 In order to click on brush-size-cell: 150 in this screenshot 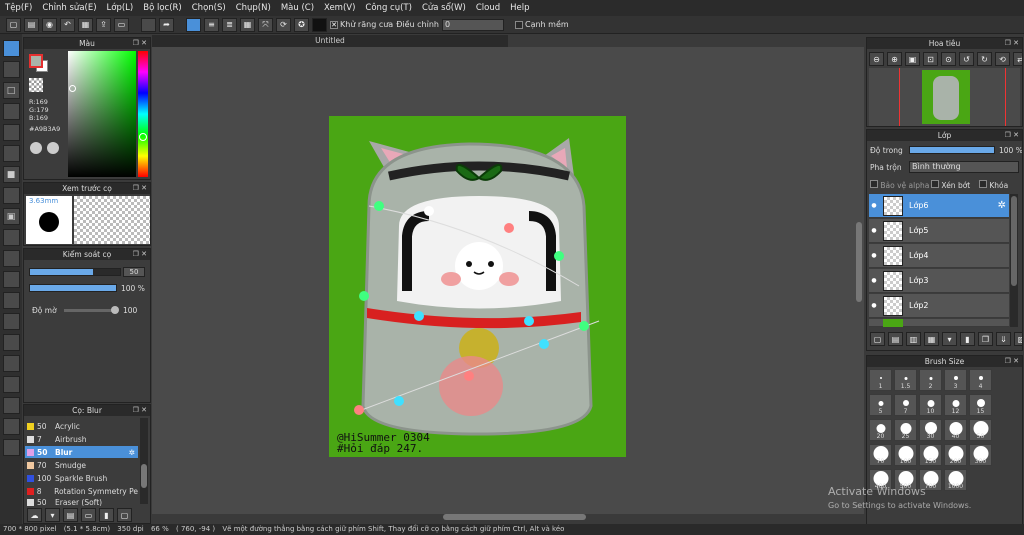, I will do `click(930, 455)`.